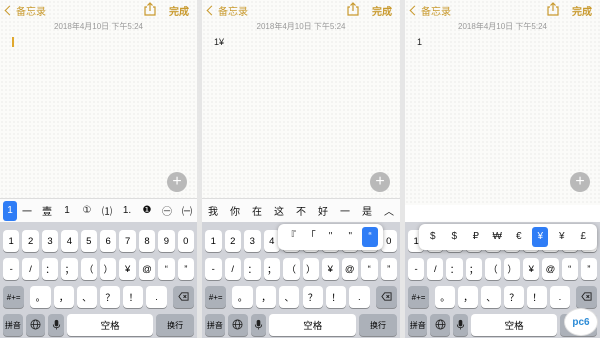 The height and width of the screenshot is (338, 600). What do you see at coordinates (47, 210) in the screenshot?
I see `candidate: 壹` at bounding box center [47, 210].